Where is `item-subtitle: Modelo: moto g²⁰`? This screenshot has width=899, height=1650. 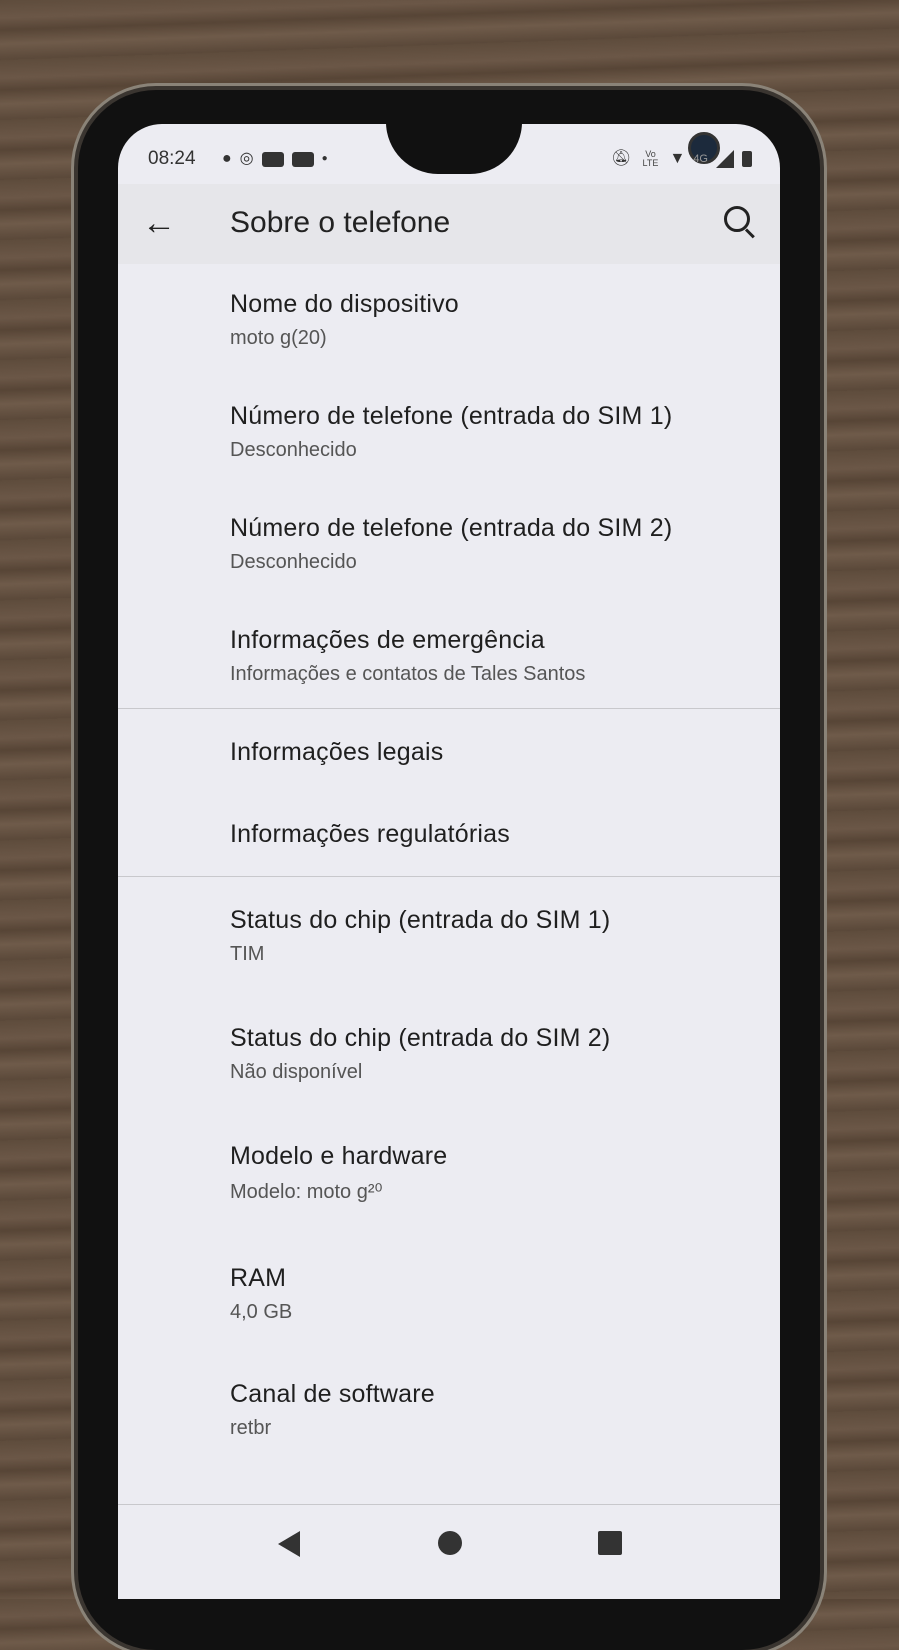
item-subtitle: Modelo: moto g²⁰ is located at coordinates (306, 1192).